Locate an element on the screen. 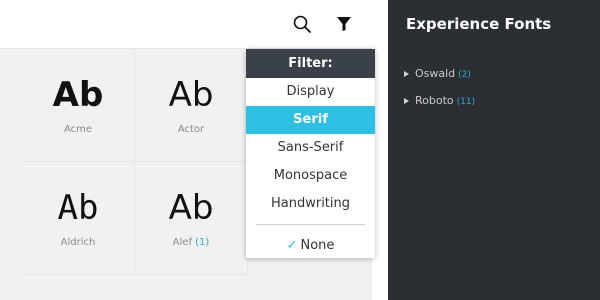 The height and width of the screenshot is (300, 600). font-count: (2) is located at coordinates (464, 75).